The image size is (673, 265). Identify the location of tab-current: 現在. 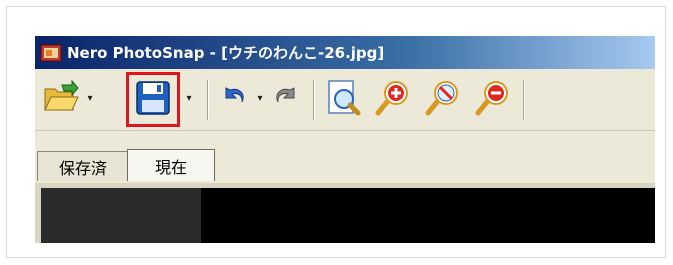
(171, 165).